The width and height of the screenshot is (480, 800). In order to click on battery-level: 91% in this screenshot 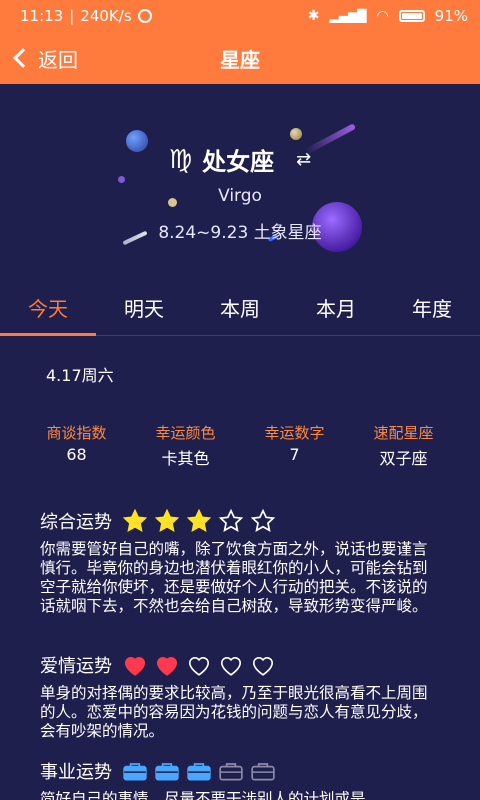, I will do `click(451, 16)`.